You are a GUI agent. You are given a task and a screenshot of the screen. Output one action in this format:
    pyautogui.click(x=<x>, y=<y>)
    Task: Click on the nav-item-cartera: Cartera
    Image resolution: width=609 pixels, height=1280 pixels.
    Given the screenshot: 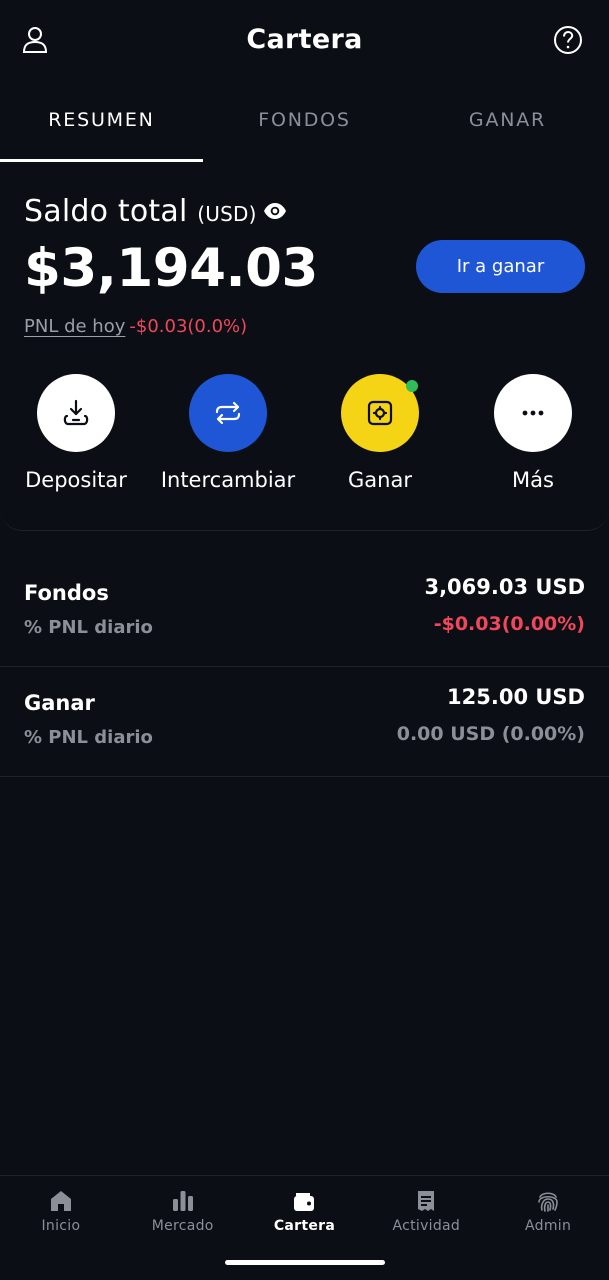 What is the action you would take?
    pyautogui.click(x=305, y=1211)
    